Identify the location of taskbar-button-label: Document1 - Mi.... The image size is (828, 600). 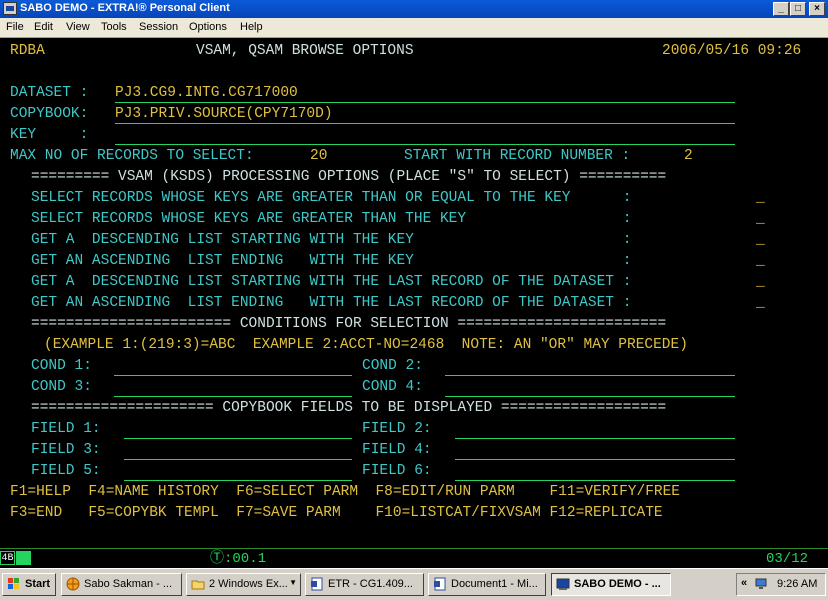
(494, 584).